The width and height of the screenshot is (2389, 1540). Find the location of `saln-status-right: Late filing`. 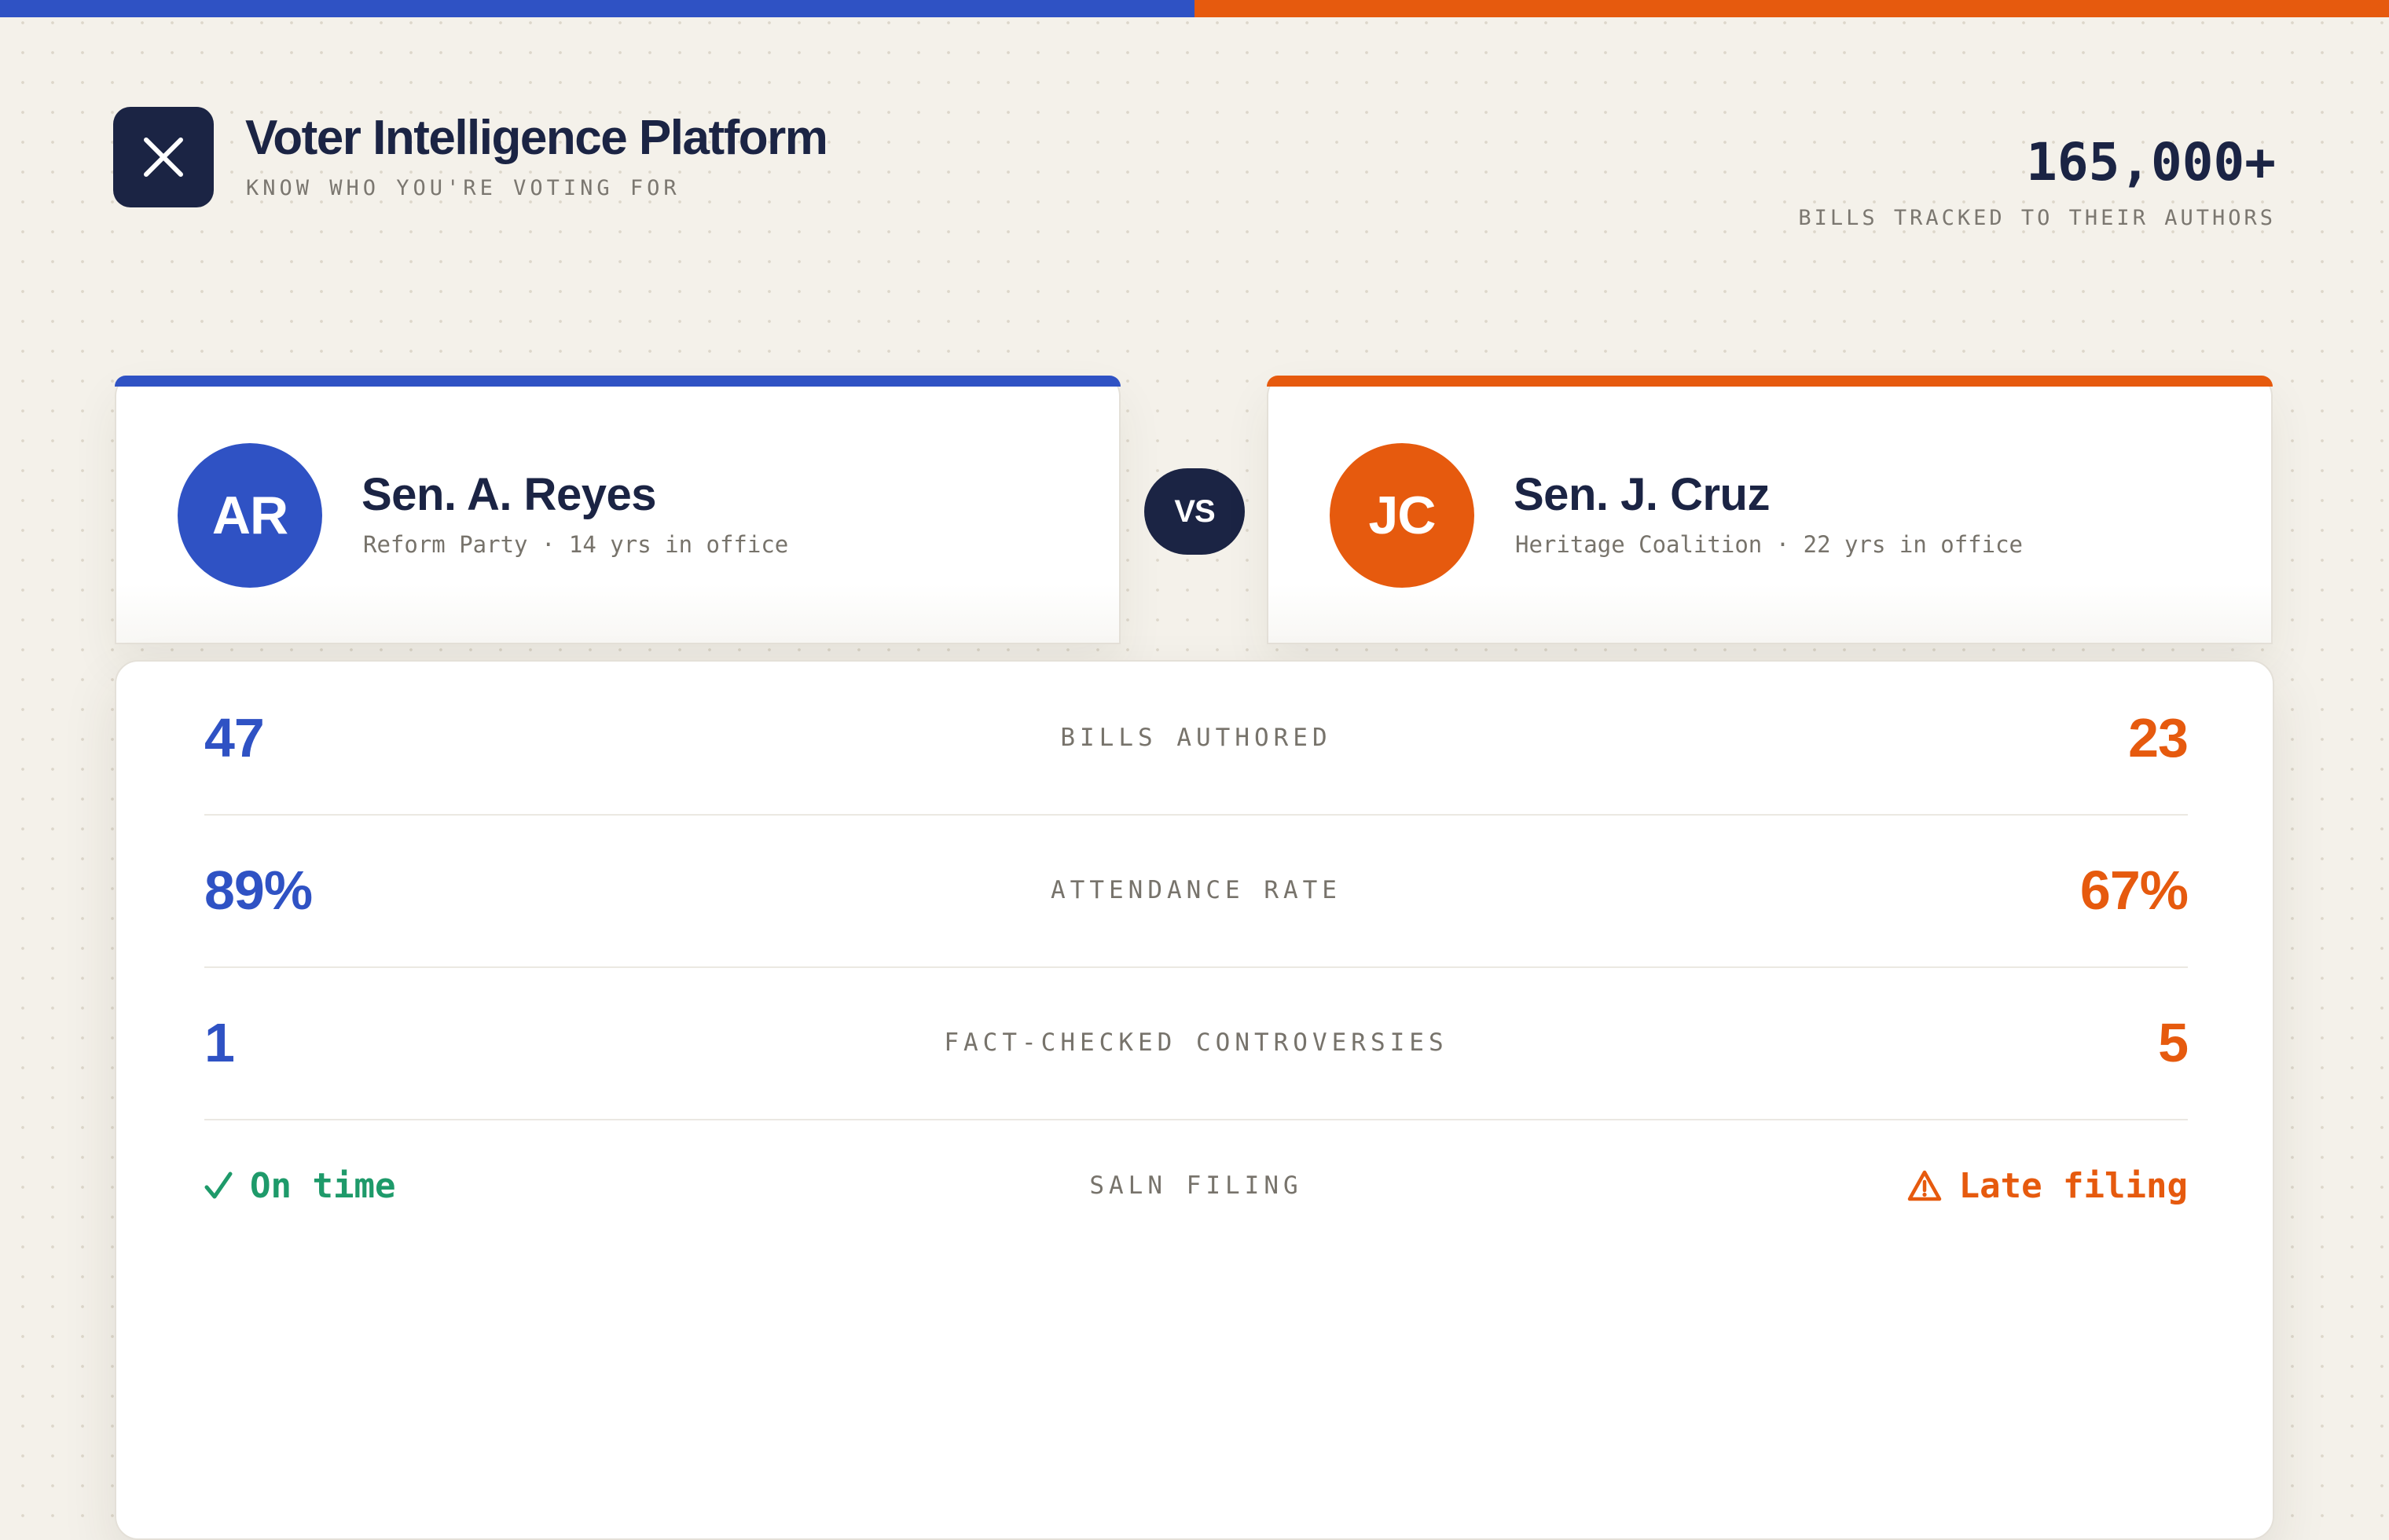

saln-status-right: Late filing is located at coordinates (2047, 1185).